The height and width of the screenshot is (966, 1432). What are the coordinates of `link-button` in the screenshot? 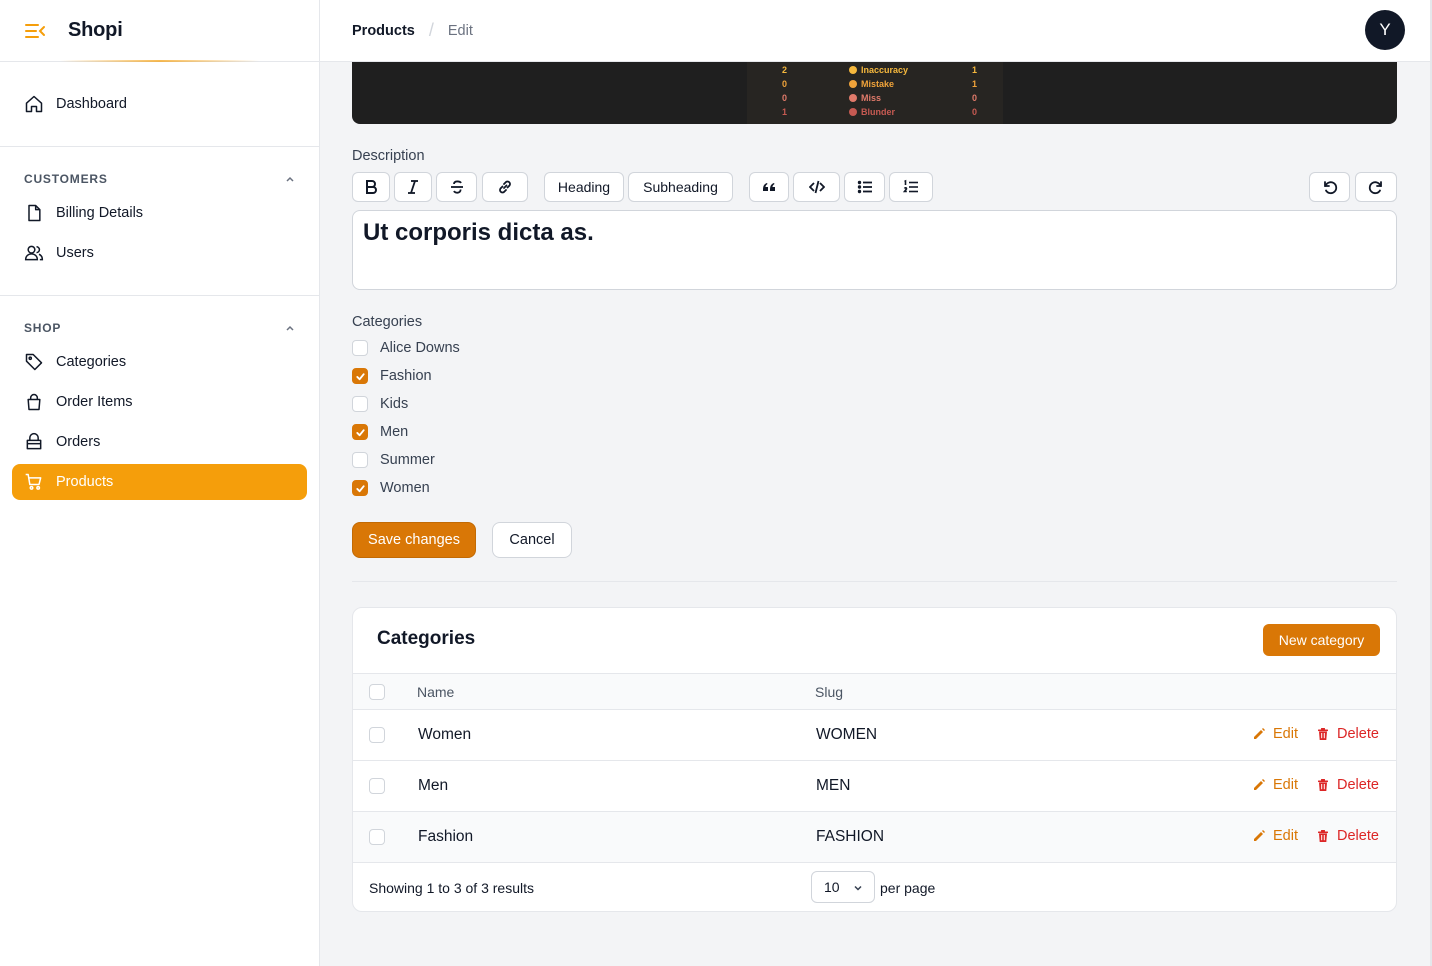 It's located at (505, 187).